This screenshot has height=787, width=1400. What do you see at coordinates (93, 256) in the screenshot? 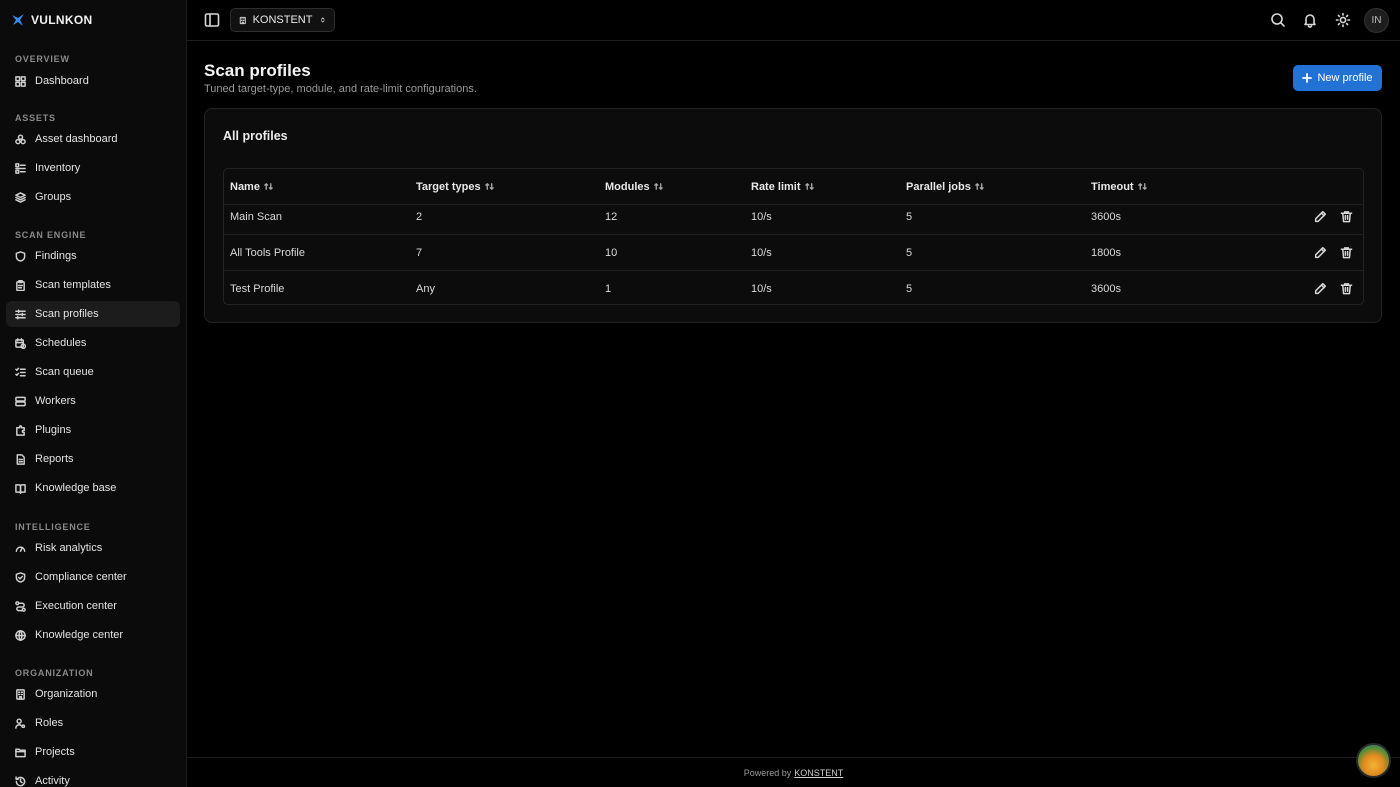
I see `sidebar-item-findings: Findings` at bounding box center [93, 256].